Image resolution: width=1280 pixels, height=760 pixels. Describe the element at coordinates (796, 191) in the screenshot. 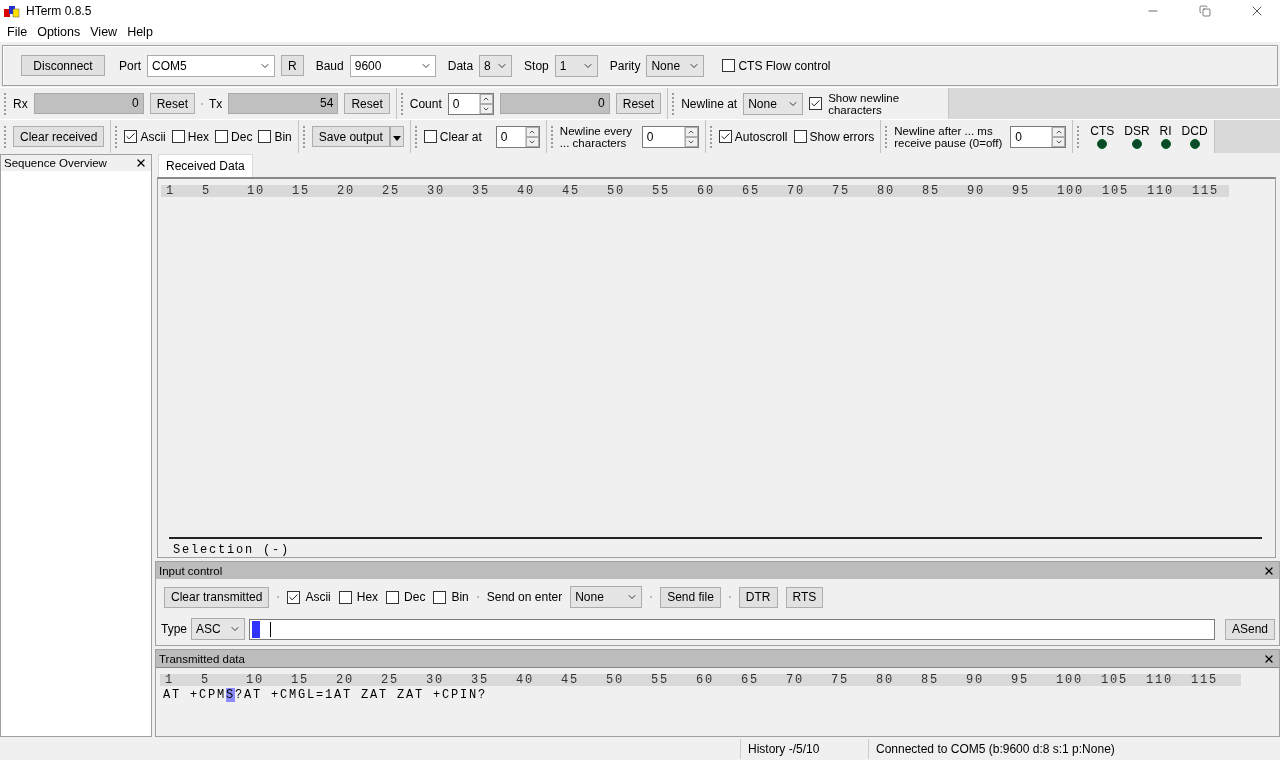

I see `ruler-number: 70` at that location.